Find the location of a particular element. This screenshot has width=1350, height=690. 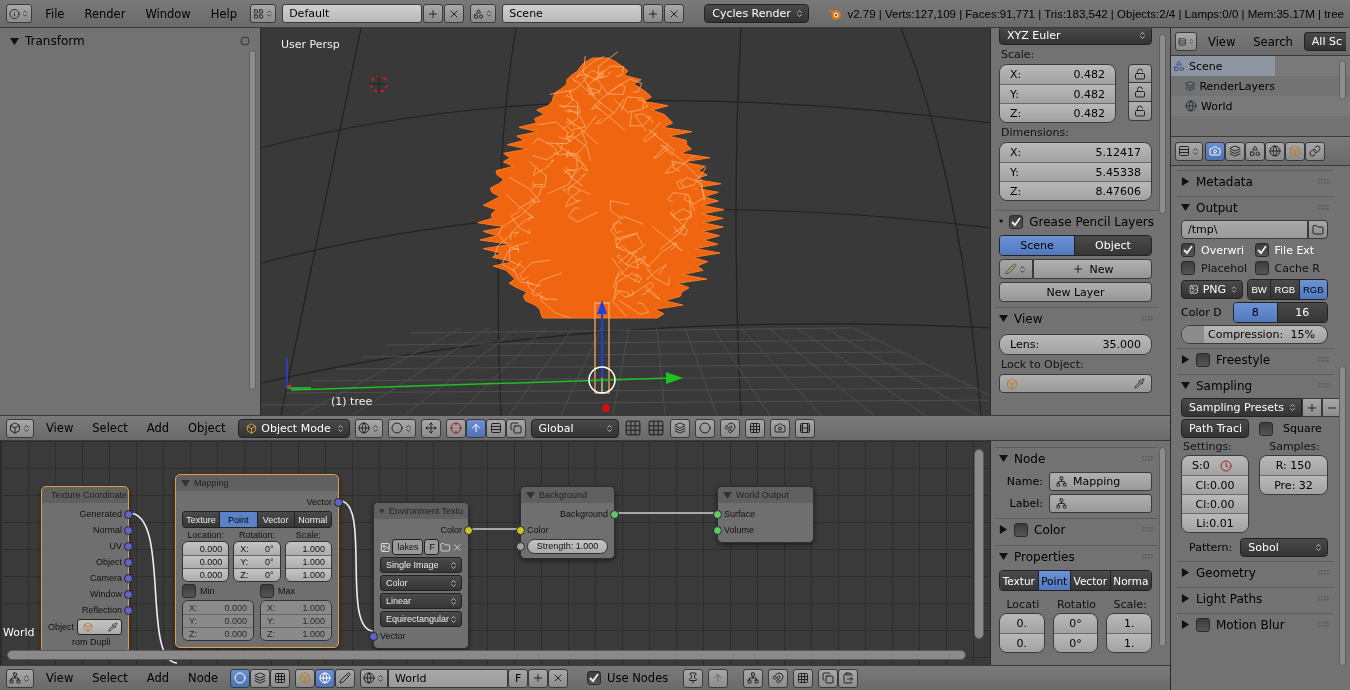

number-field: X: 0° is located at coordinates (257, 548).